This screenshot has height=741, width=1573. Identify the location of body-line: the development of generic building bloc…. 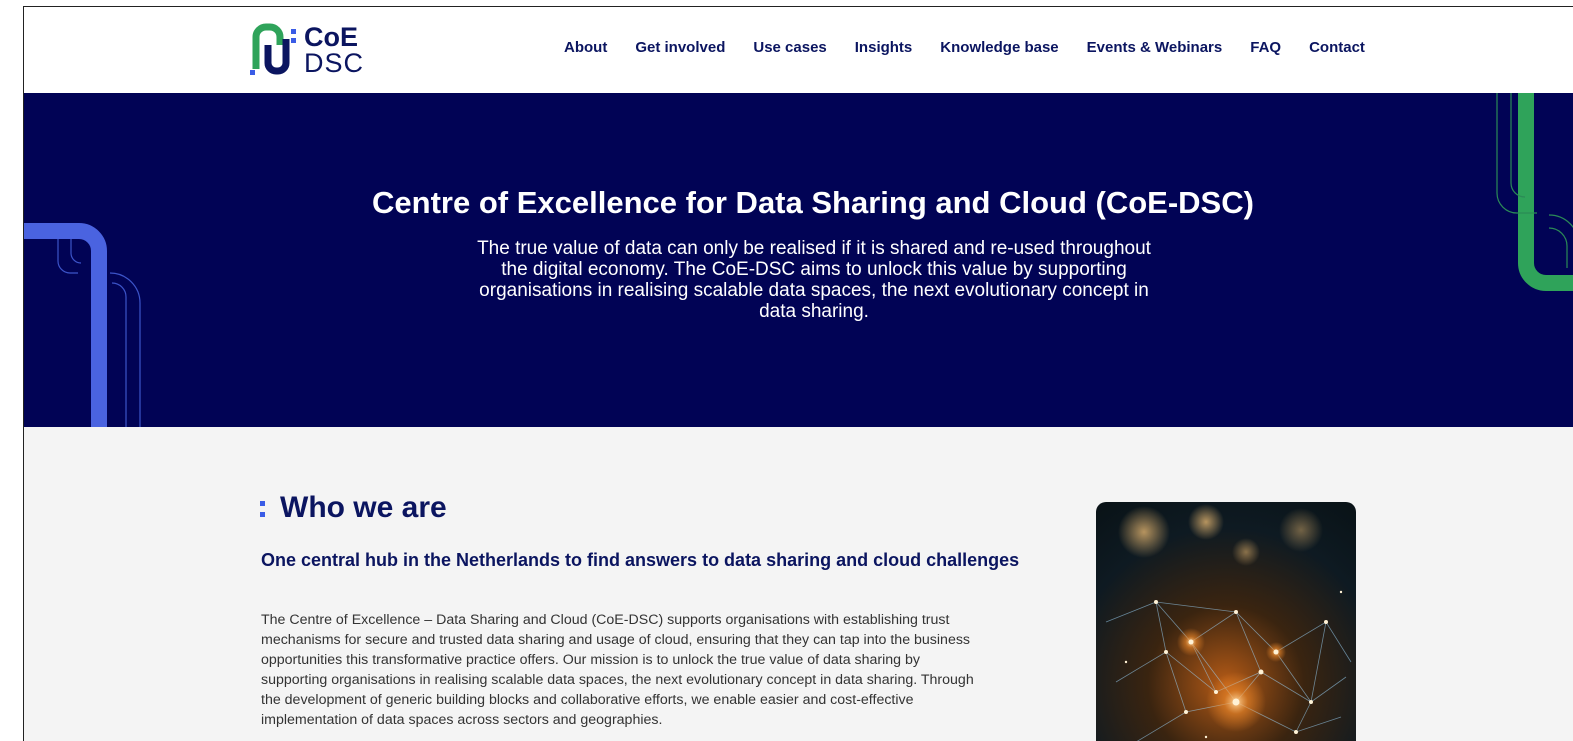
(587, 700).